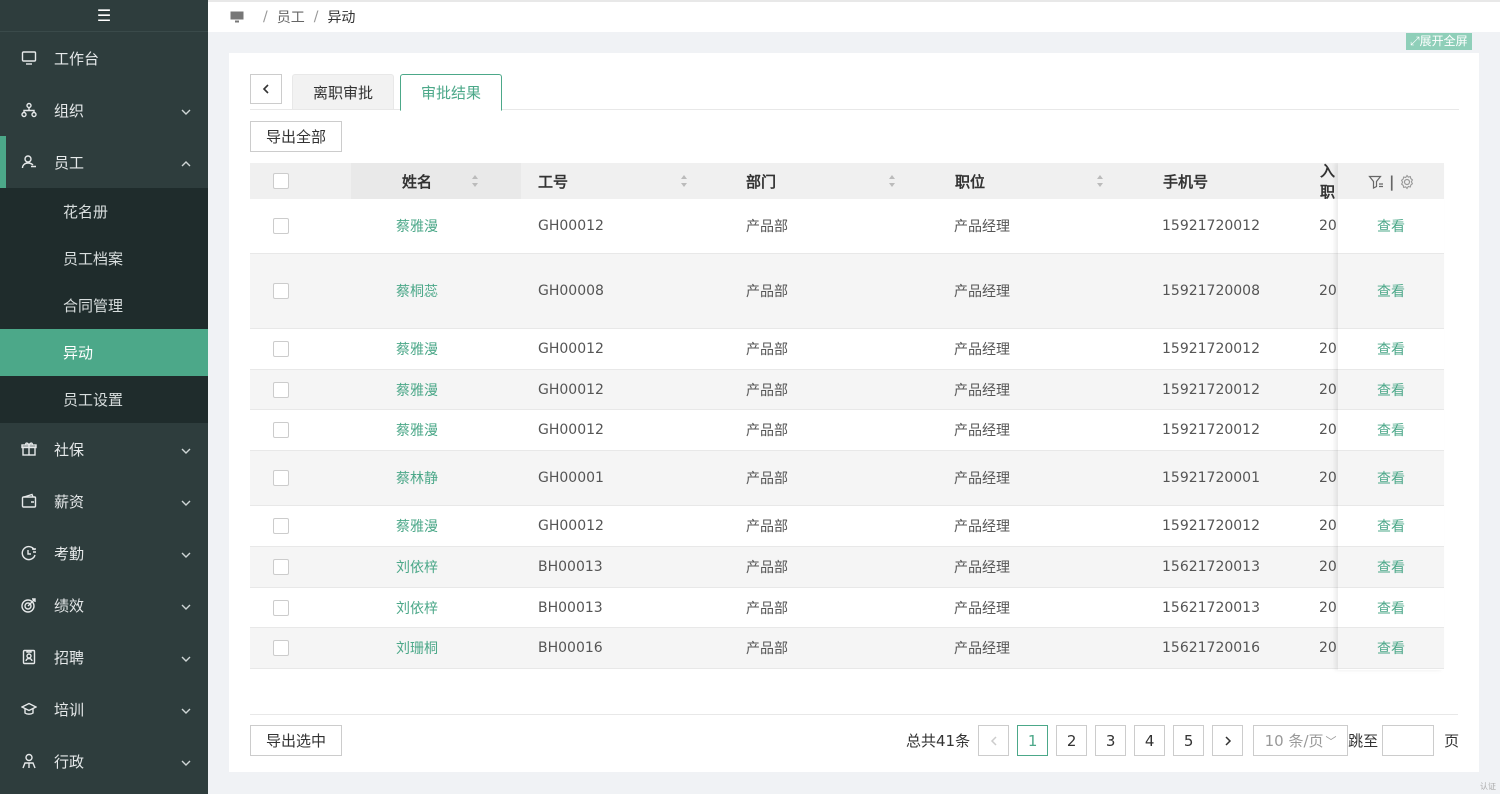 The width and height of the screenshot is (1500, 794). Describe the element at coordinates (281, 181) in the screenshot. I see `select-all-checkbox` at that location.